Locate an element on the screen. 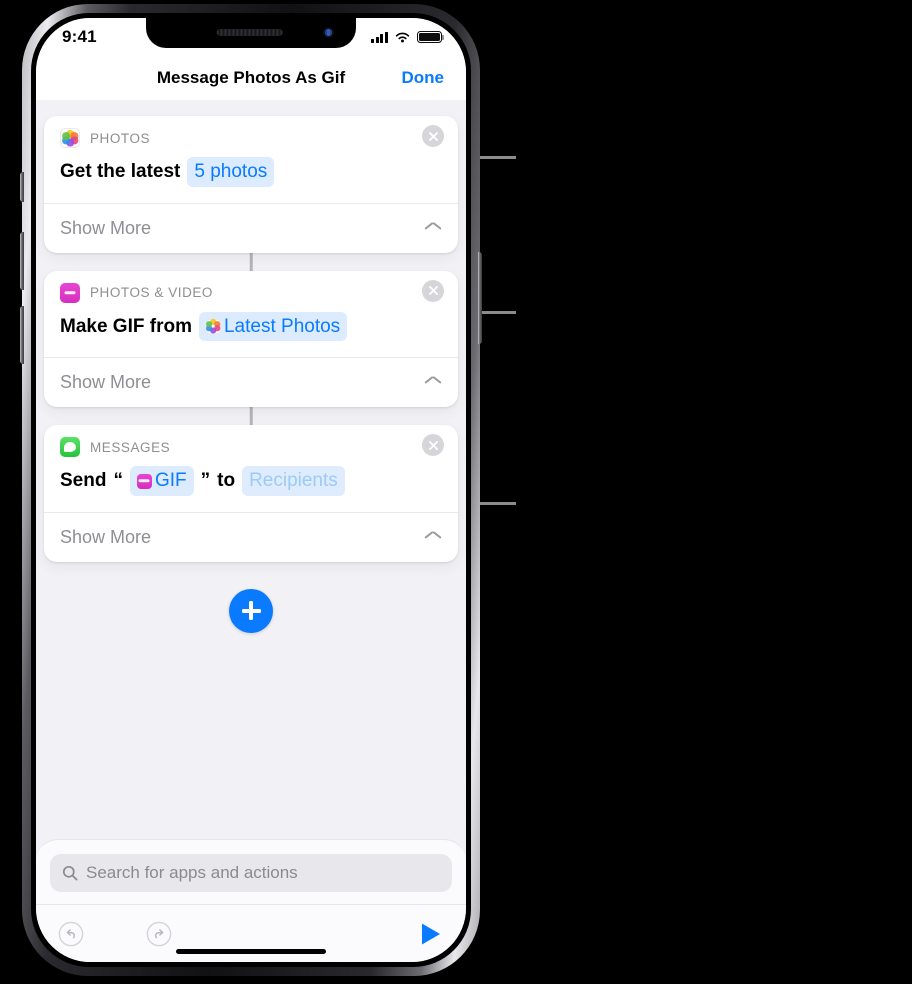 The height and width of the screenshot is (984, 912). parameter-token-count: 5 photos is located at coordinates (231, 172).